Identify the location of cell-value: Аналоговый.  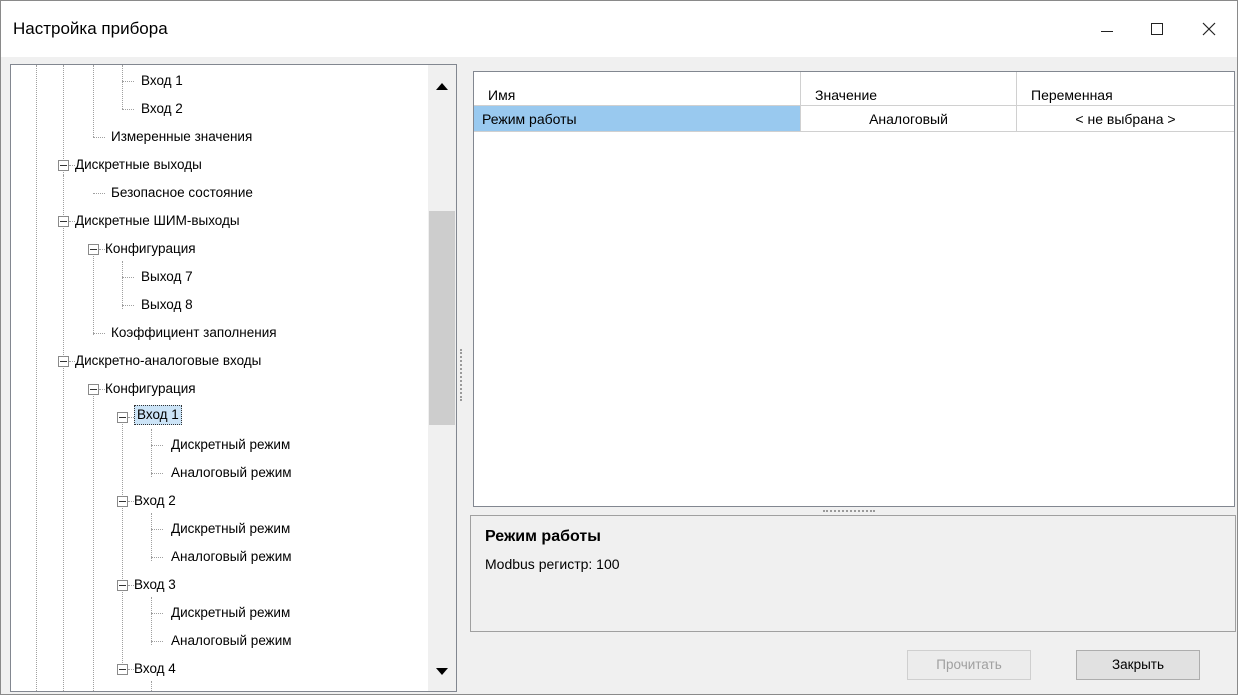
(909, 119).